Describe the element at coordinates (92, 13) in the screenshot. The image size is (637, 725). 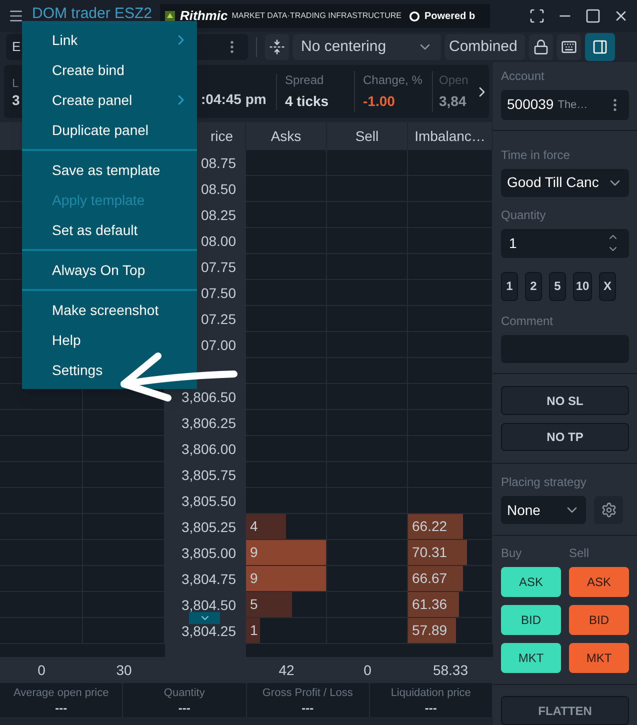
I see `window-title: DOM trader ESZ2` at that location.